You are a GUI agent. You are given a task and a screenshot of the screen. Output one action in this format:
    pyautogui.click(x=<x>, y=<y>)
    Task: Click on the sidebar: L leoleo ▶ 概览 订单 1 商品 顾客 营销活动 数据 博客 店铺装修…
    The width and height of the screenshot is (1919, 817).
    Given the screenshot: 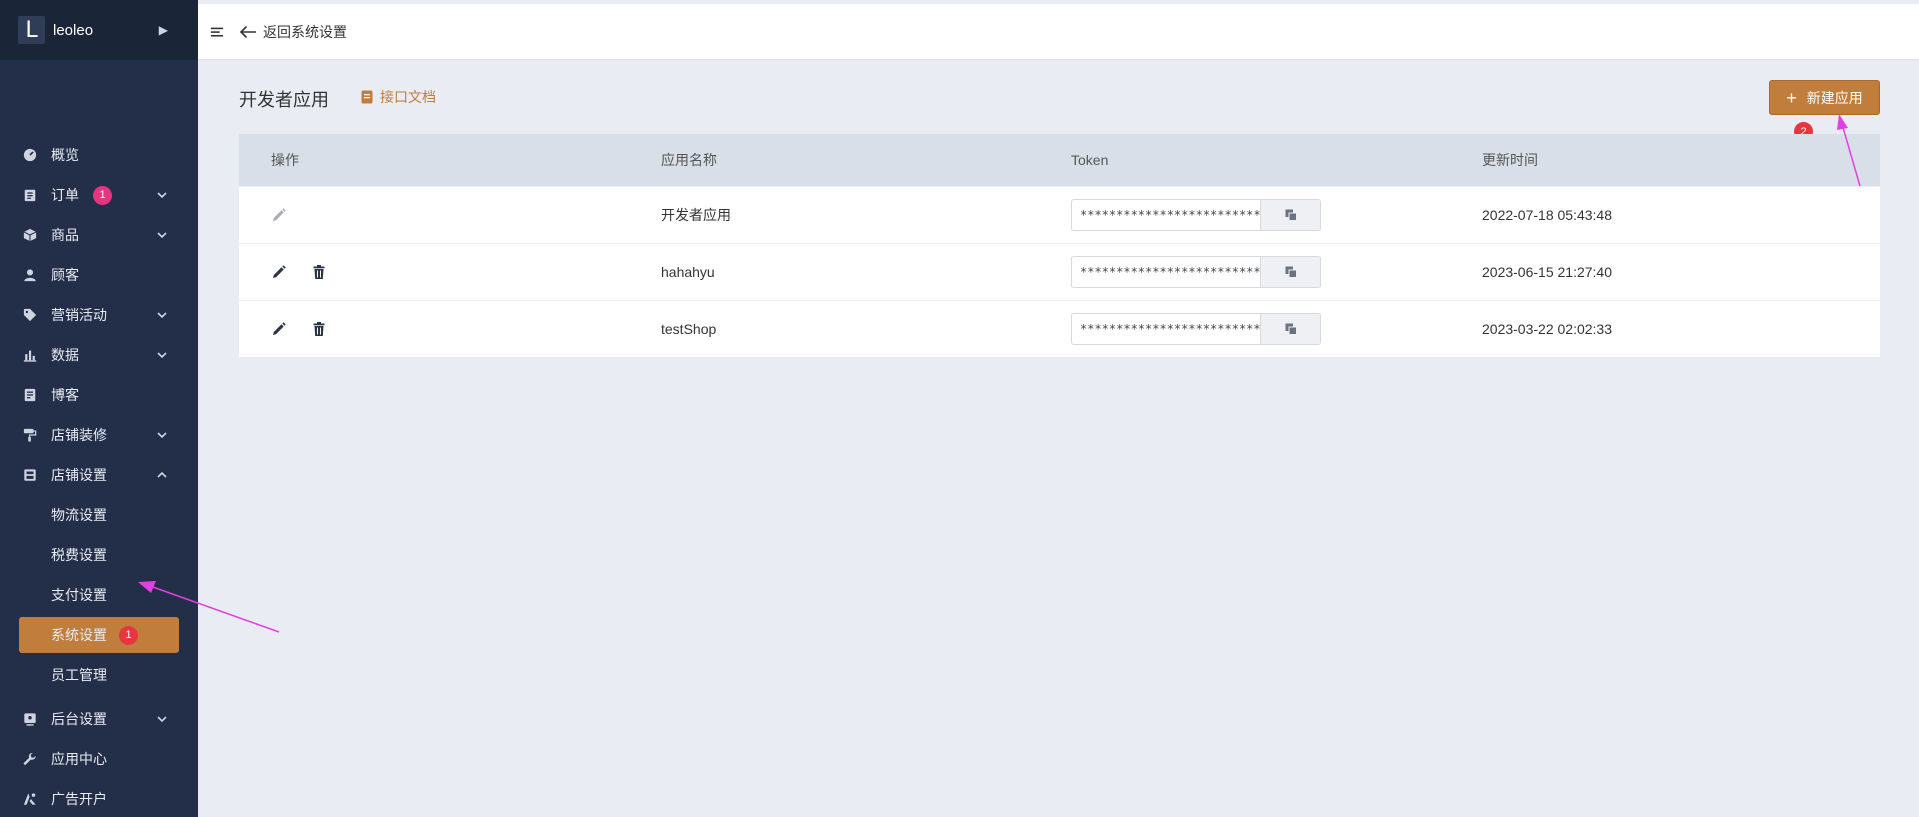 What is the action you would take?
    pyautogui.click(x=99, y=408)
    